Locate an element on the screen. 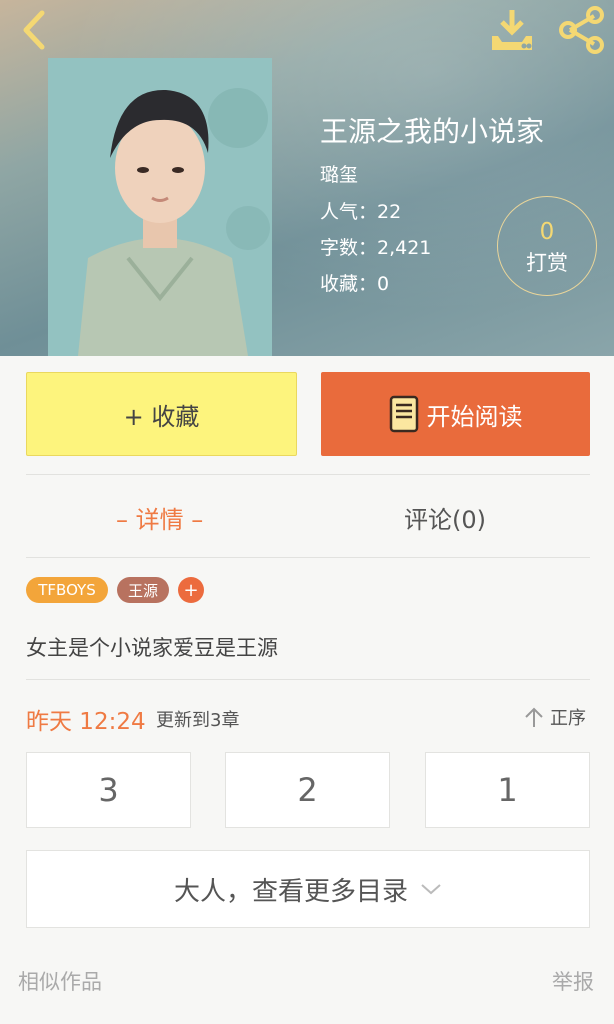 The width and height of the screenshot is (614, 1024). download-icon is located at coordinates (512, 30).